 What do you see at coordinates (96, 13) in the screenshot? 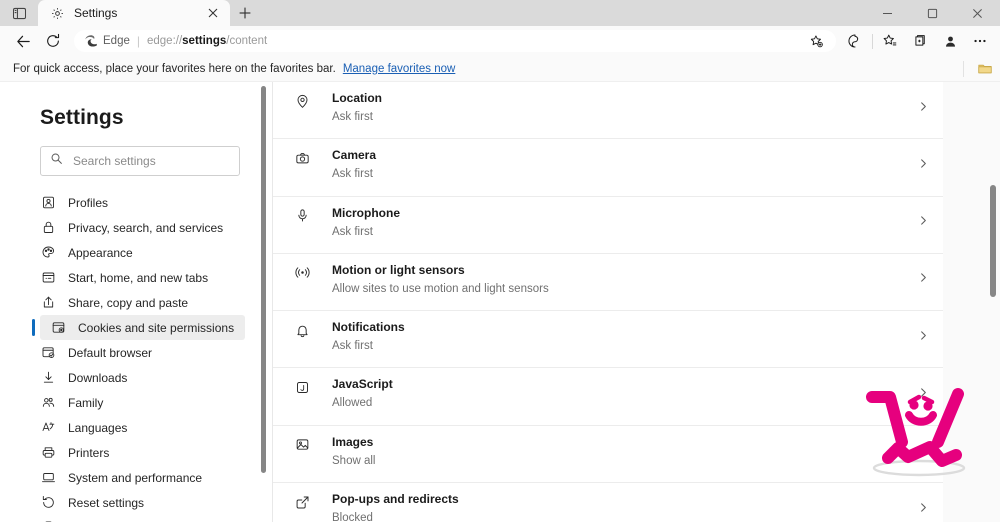
I see `tab-title: Settings` at bounding box center [96, 13].